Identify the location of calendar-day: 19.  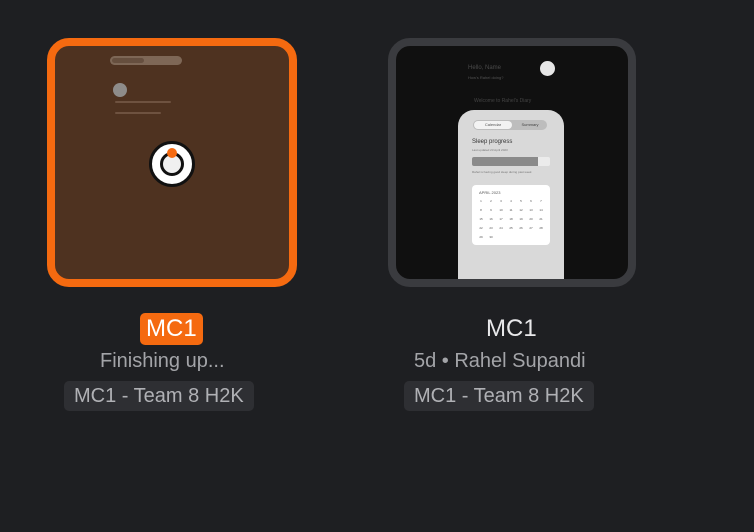
(521, 219).